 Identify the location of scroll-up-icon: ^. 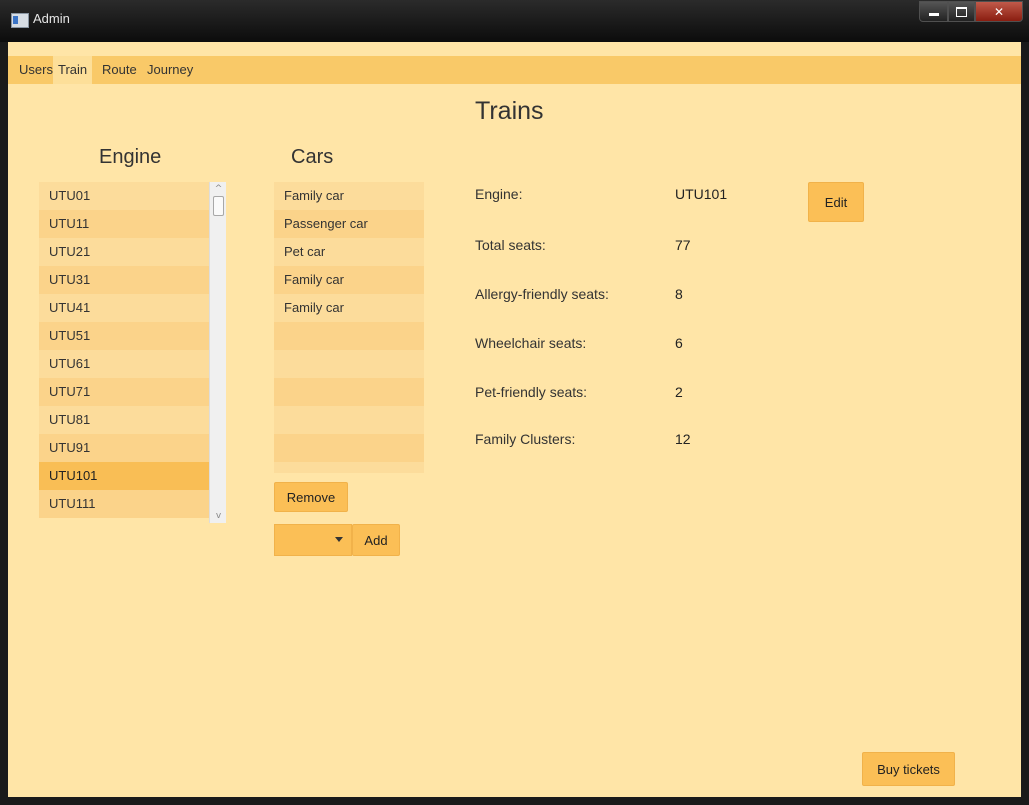
(218, 189).